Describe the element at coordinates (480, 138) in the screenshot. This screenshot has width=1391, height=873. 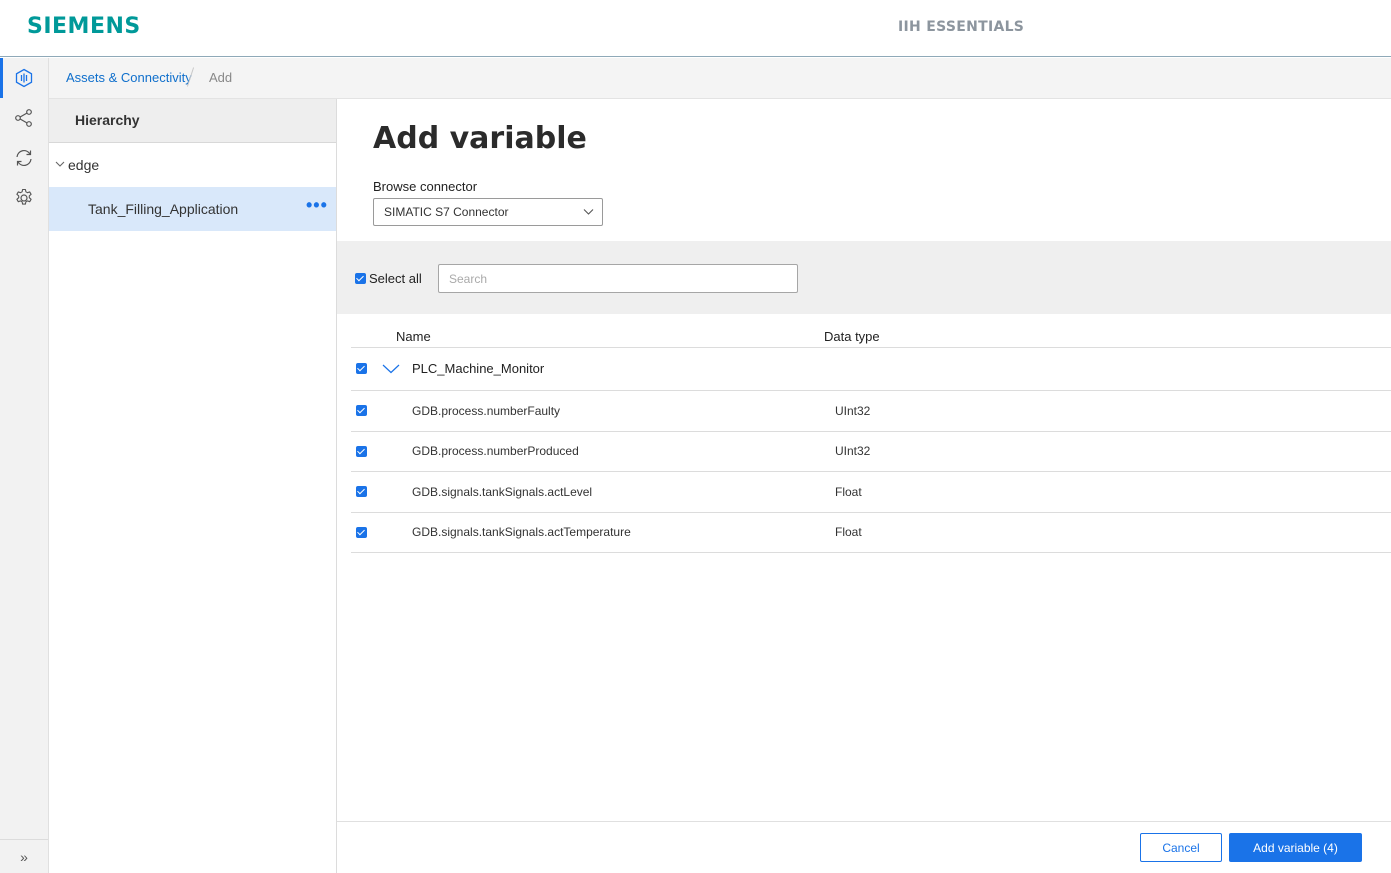
I see `page-title: Add variable` at that location.